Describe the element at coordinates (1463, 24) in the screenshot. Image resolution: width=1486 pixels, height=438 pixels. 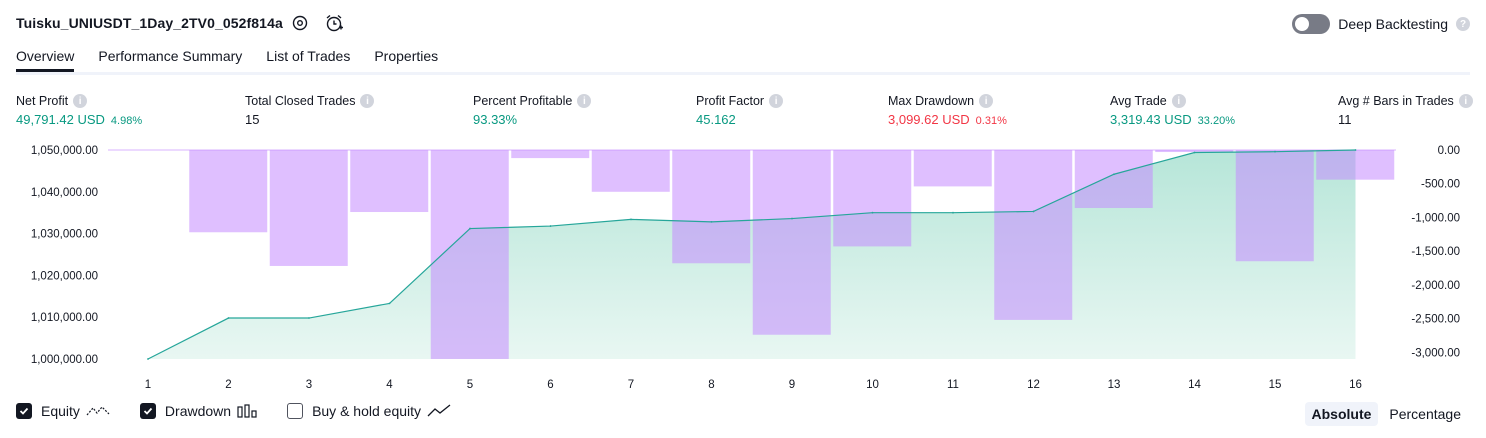
I see `help-icon: ?` at that location.